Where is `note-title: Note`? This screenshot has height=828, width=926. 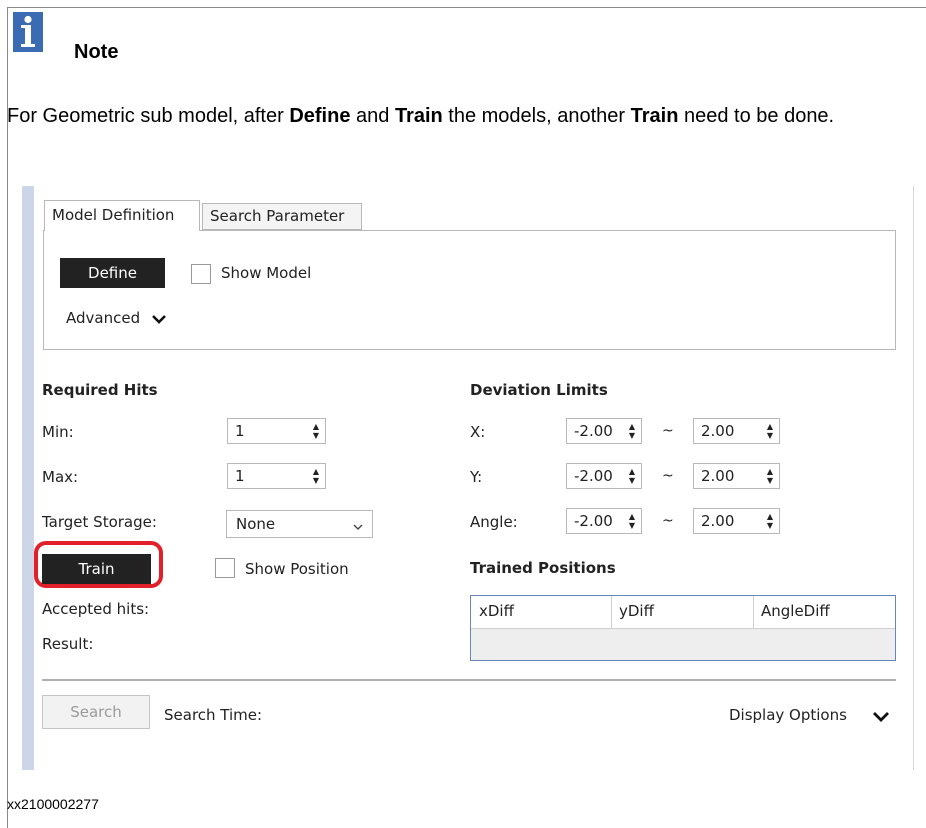 note-title: Note is located at coordinates (96, 52).